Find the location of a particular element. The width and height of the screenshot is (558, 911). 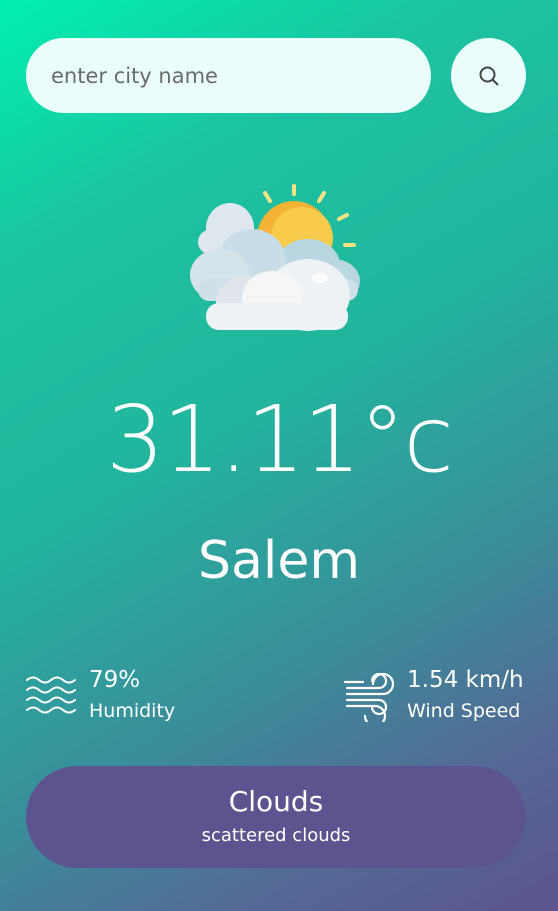

wind-speed-stat: 1.54 km/h Wind Speed is located at coordinates (433, 696).